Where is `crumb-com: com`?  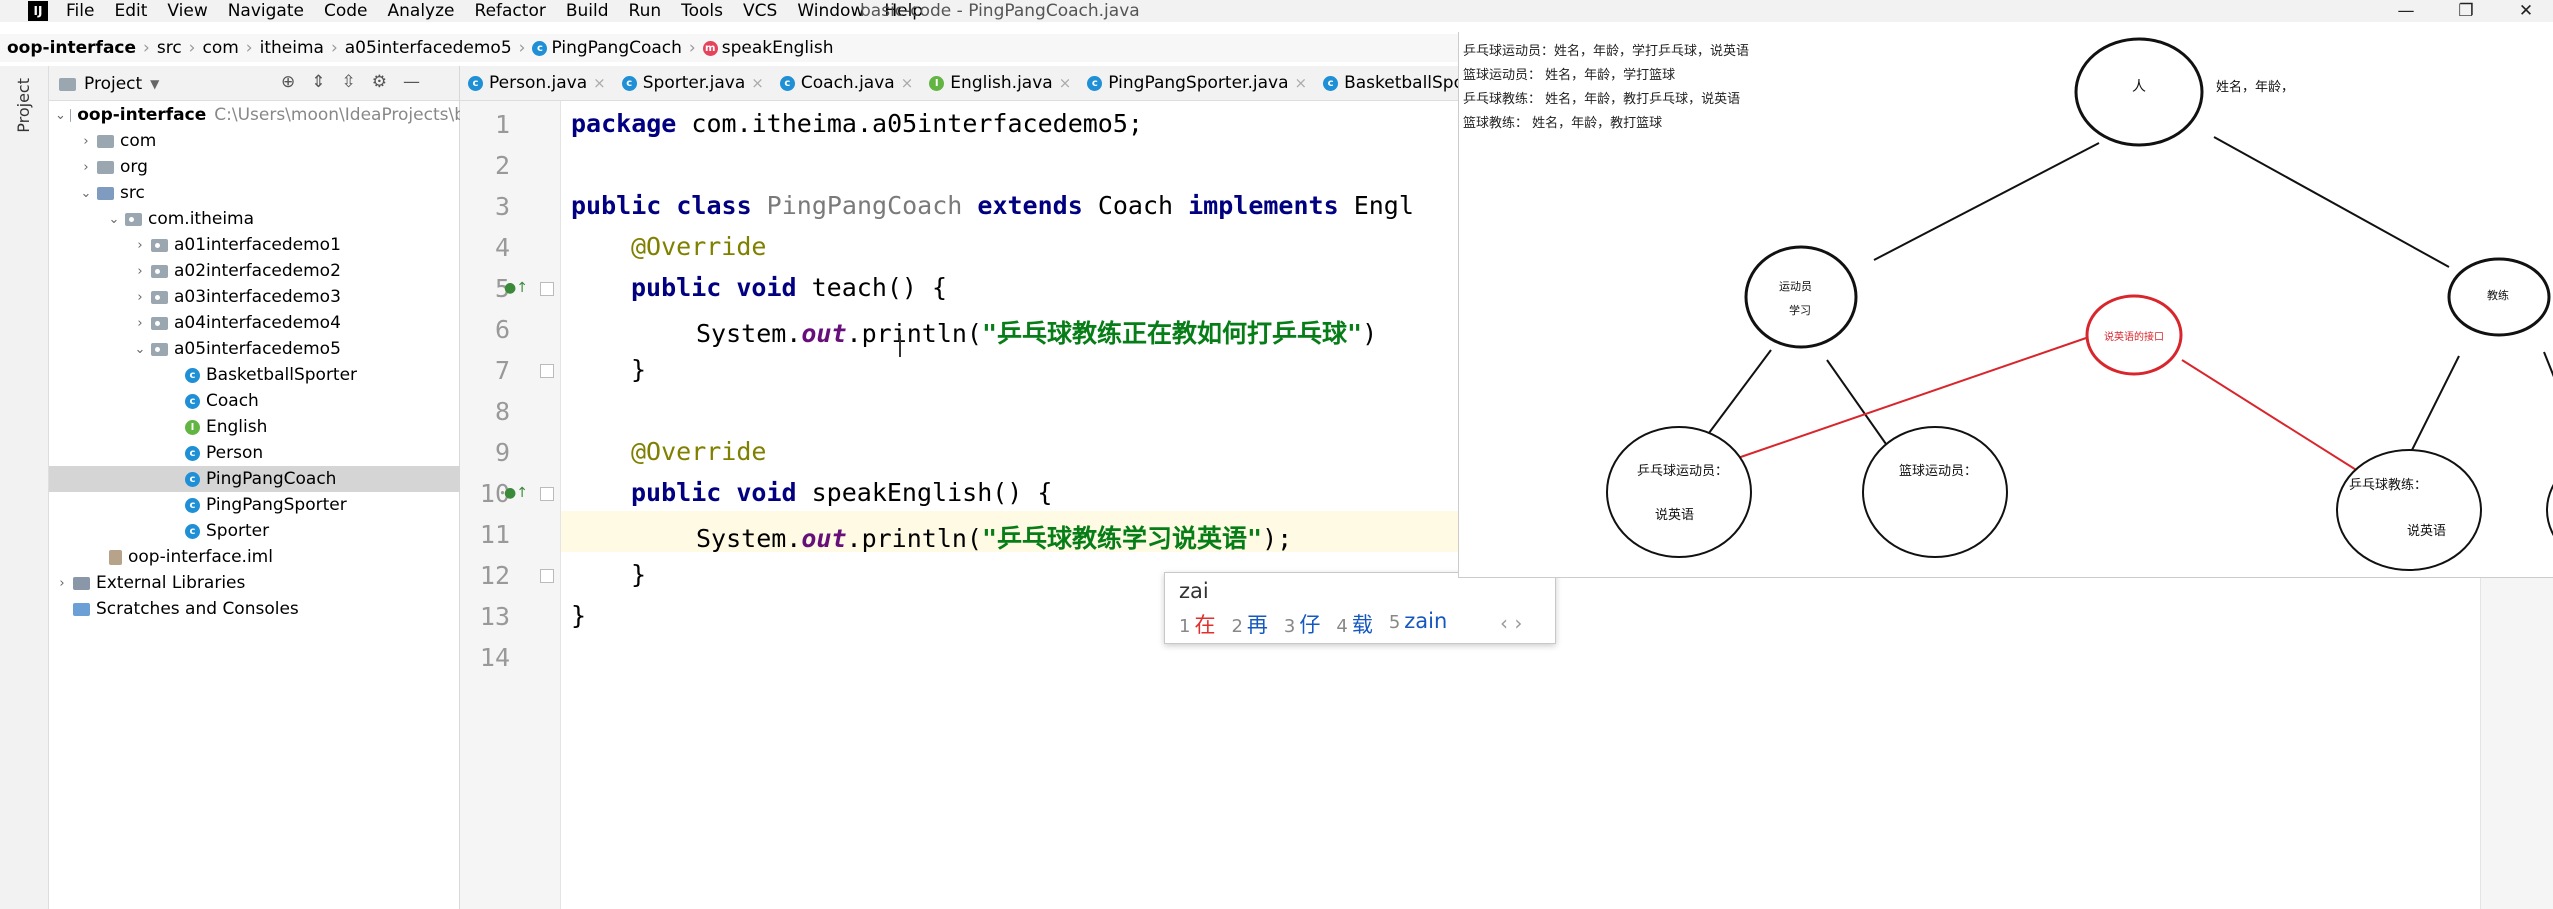
crumb-com: com is located at coordinates (220, 48).